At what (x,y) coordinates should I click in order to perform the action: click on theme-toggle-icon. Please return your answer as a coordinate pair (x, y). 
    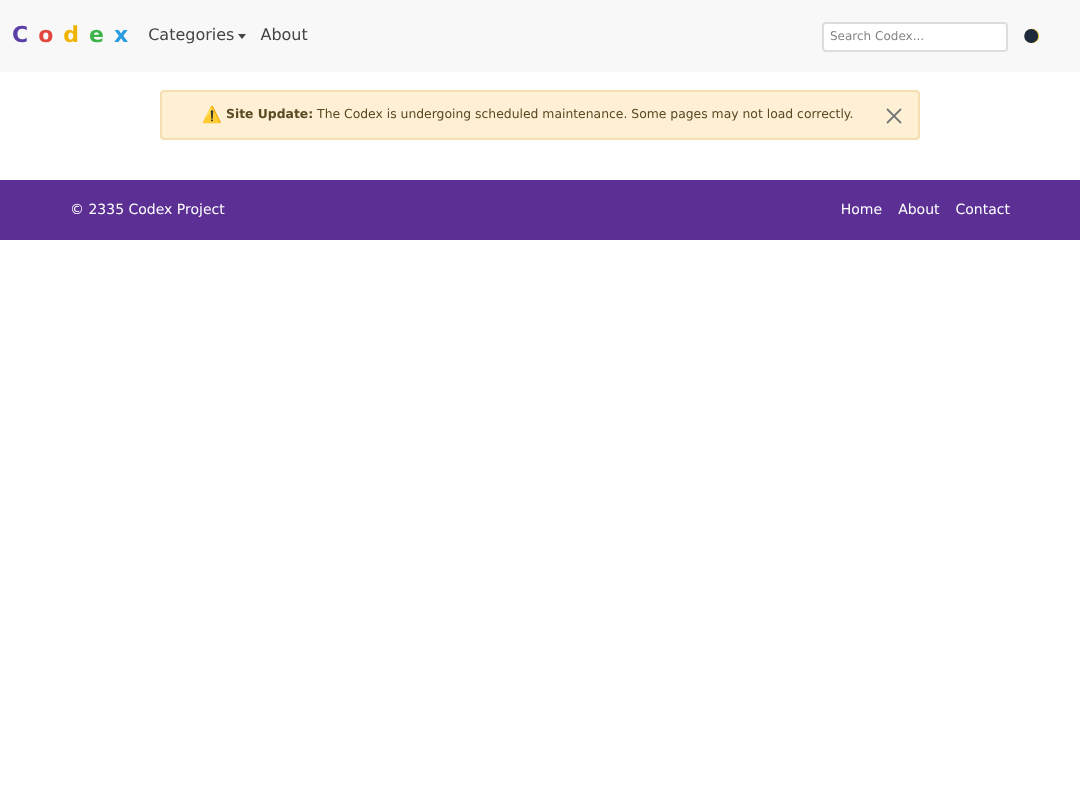
    Looking at the image, I should click on (1032, 36).